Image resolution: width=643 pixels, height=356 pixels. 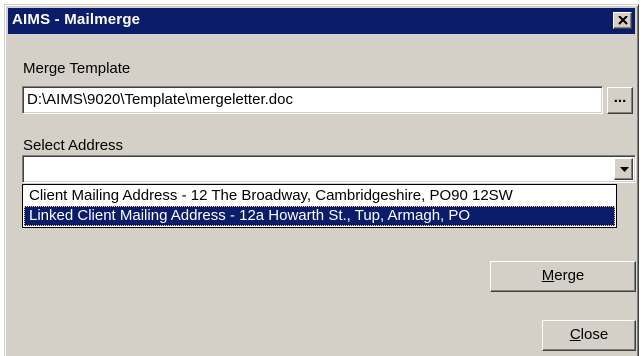 I want to click on title-bar: AIMS - Mailmerge, so click(x=321, y=21).